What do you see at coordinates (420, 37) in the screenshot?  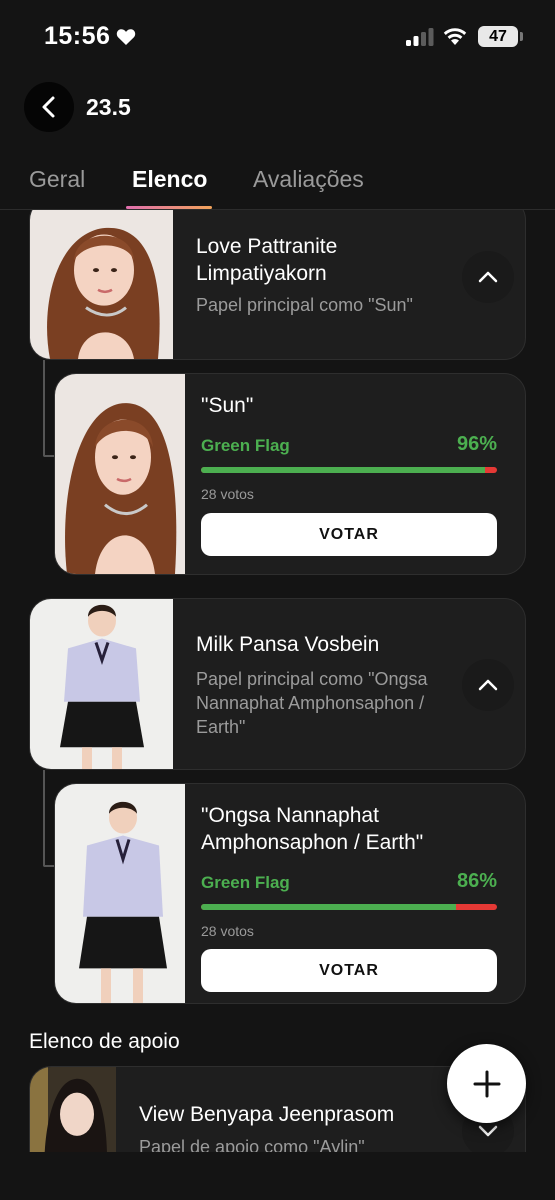 I see `cellular-signal-icon` at bounding box center [420, 37].